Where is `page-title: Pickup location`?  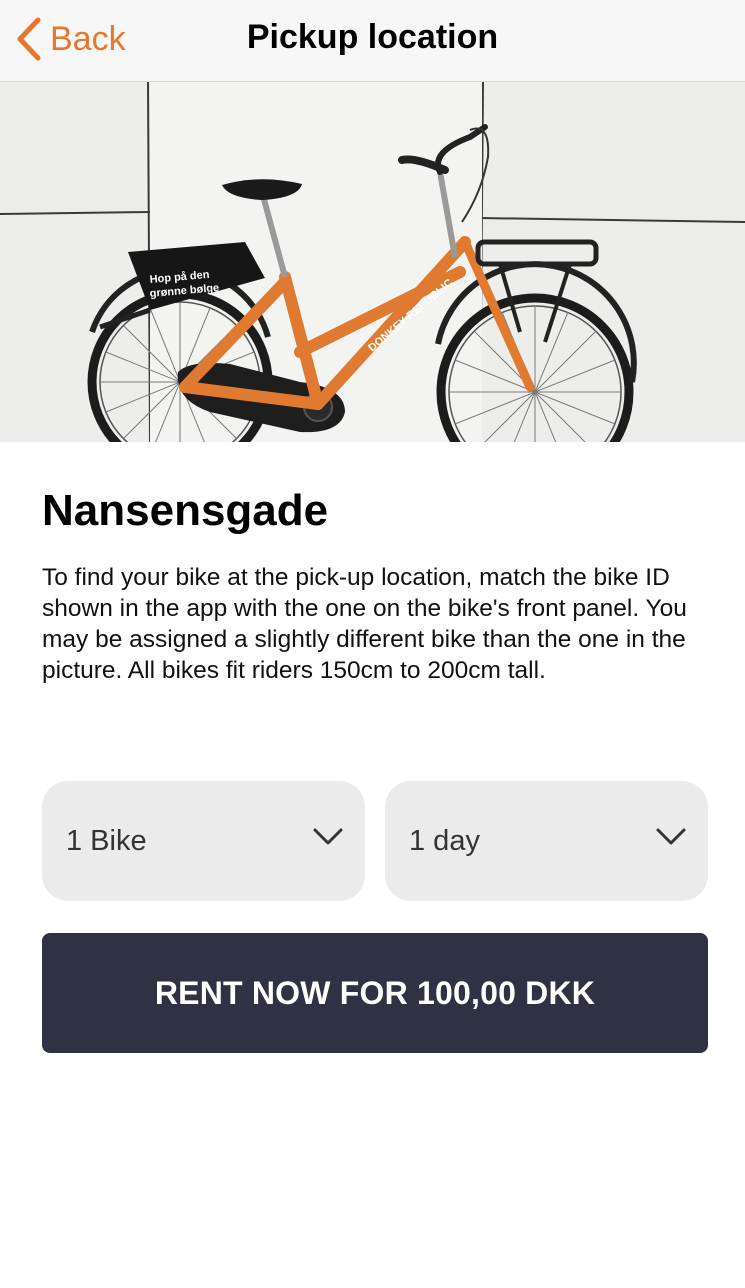 page-title: Pickup location is located at coordinates (372, 37).